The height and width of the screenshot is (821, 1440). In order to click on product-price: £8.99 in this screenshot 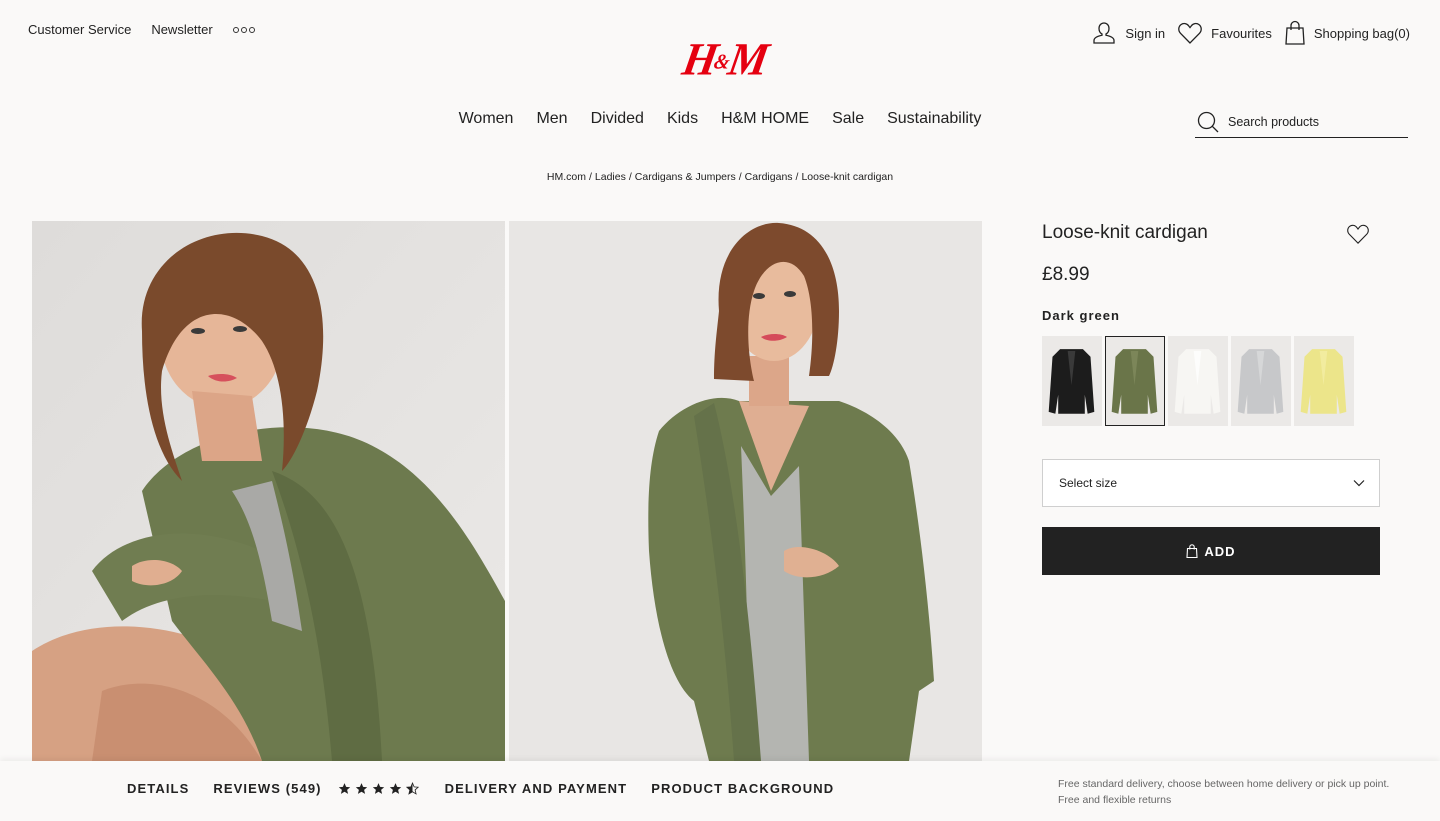, I will do `click(1066, 274)`.